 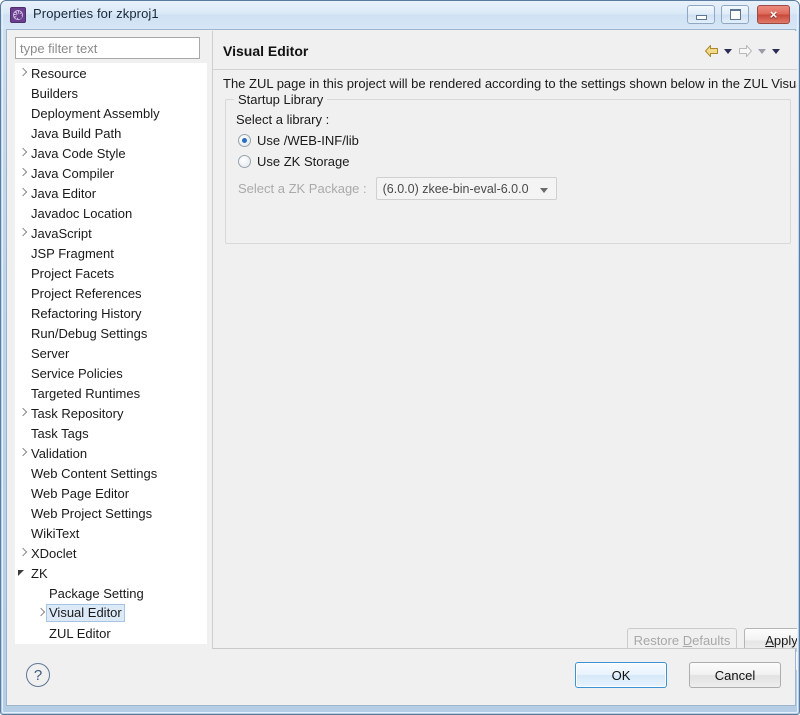 I want to click on tree-item-java-compiler: Java Compiler, so click(x=111, y=173).